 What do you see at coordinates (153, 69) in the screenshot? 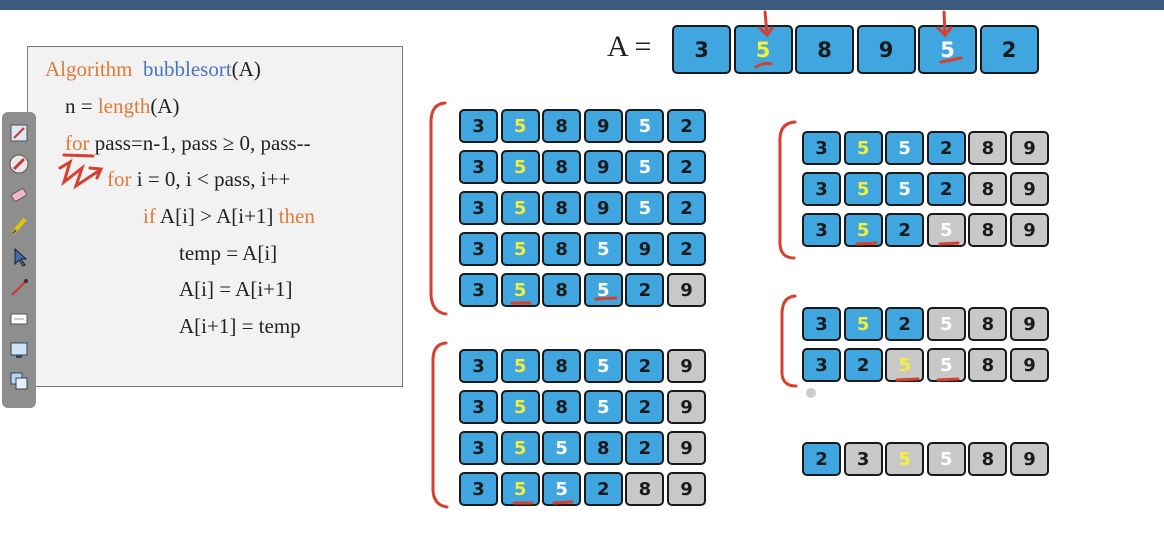
I see `pseudocode-line: Algorithm bubblesort(A)` at bounding box center [153, 69].